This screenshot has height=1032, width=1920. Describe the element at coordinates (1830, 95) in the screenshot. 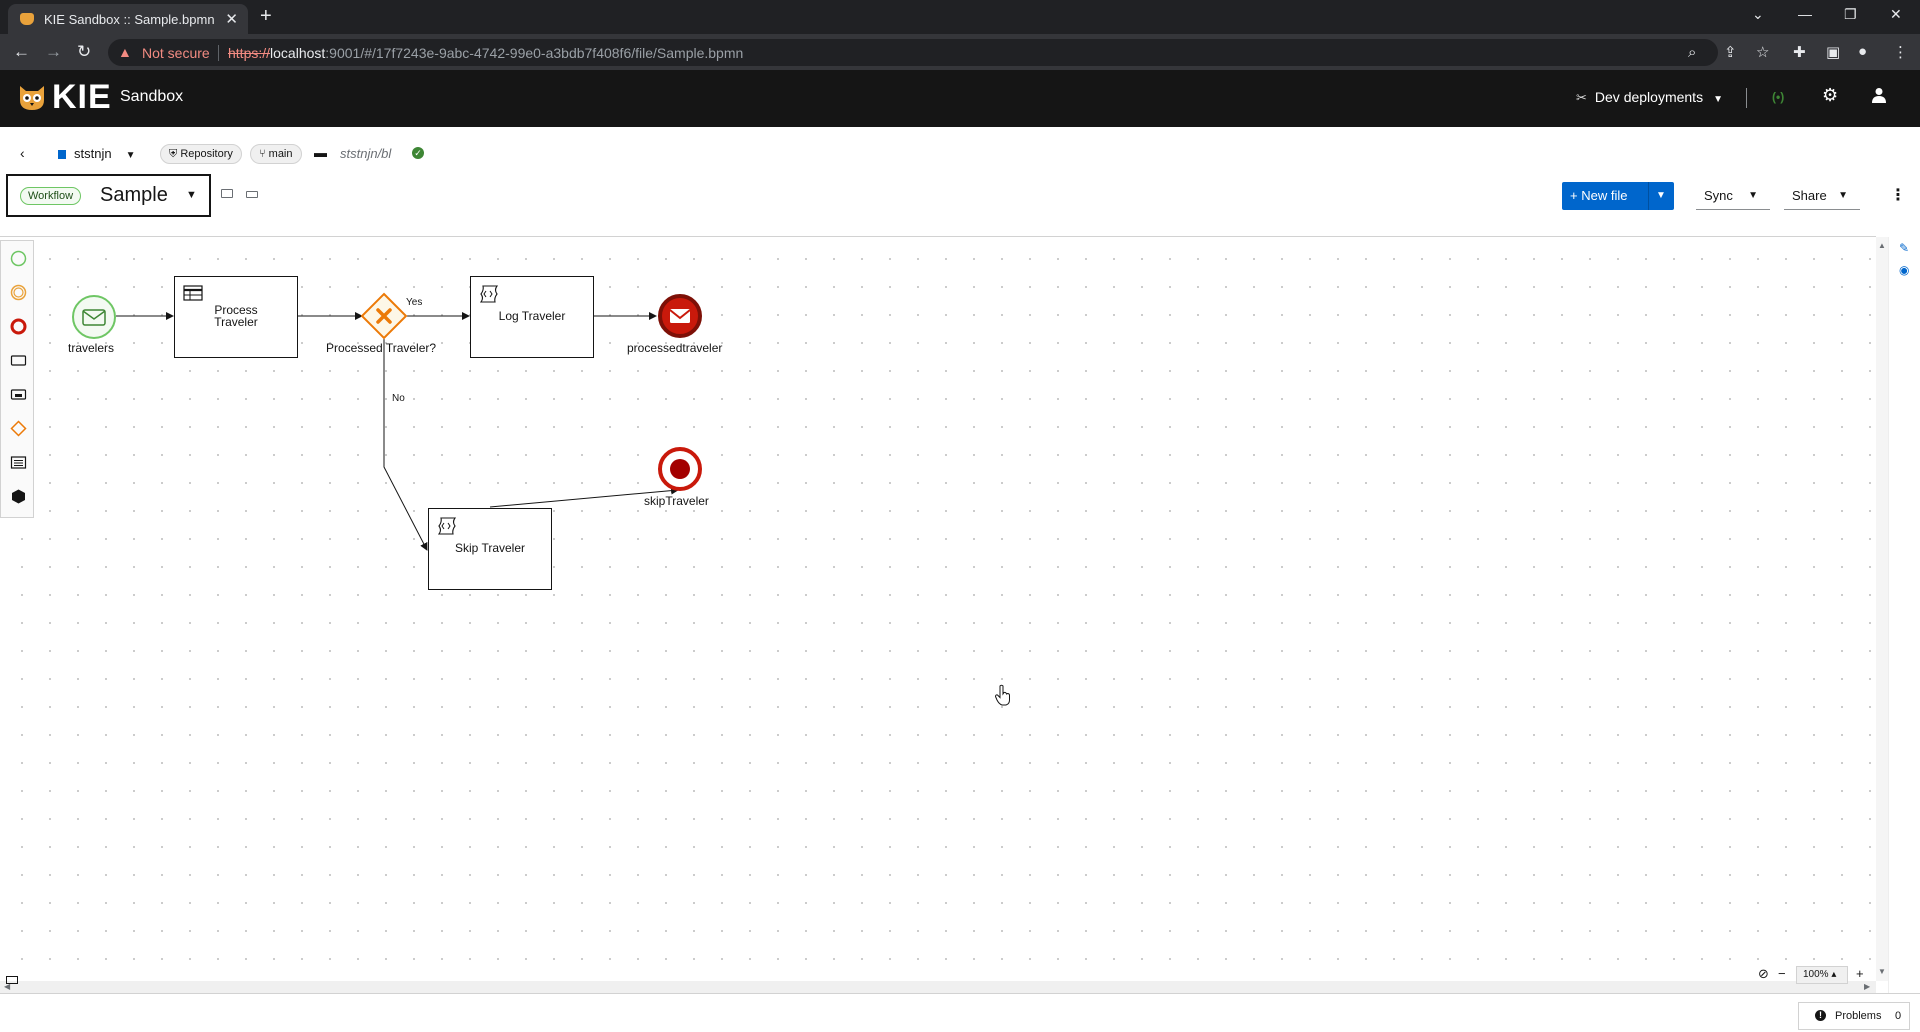

I see `settings-gear-icon: ⚙` at that location.